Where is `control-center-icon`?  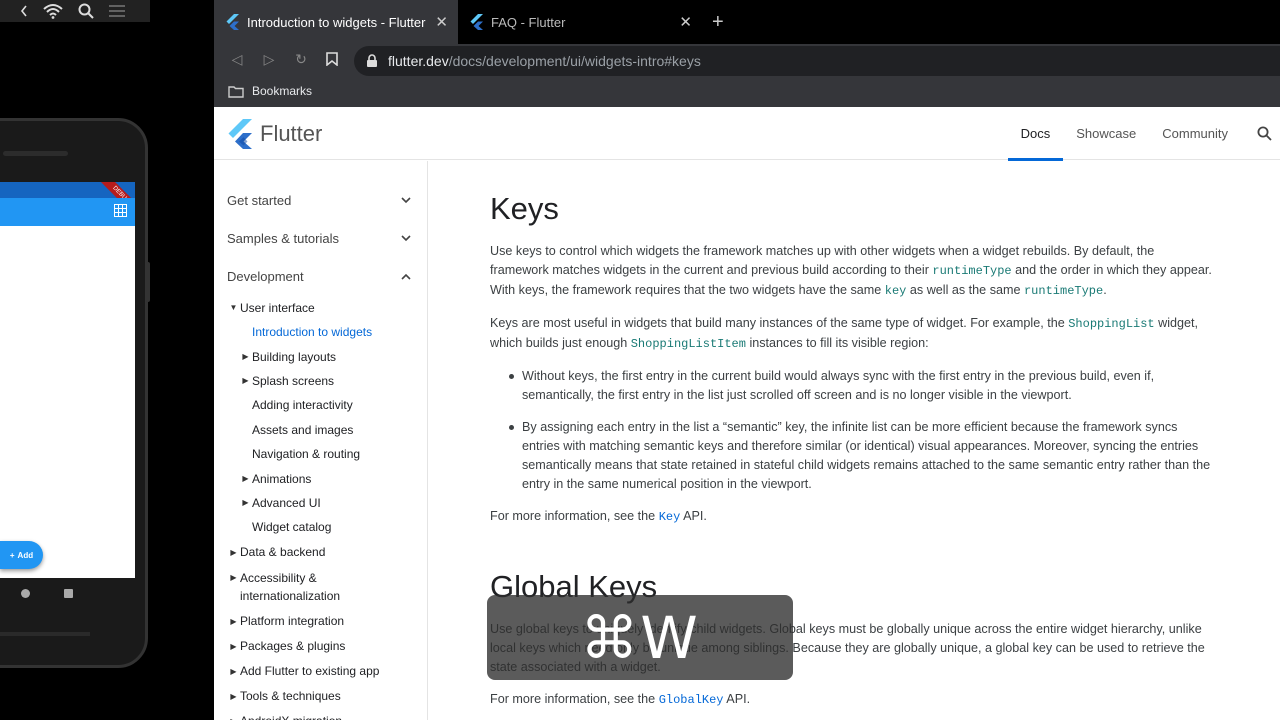
control-center-icon is located at coordinates (117, 11).